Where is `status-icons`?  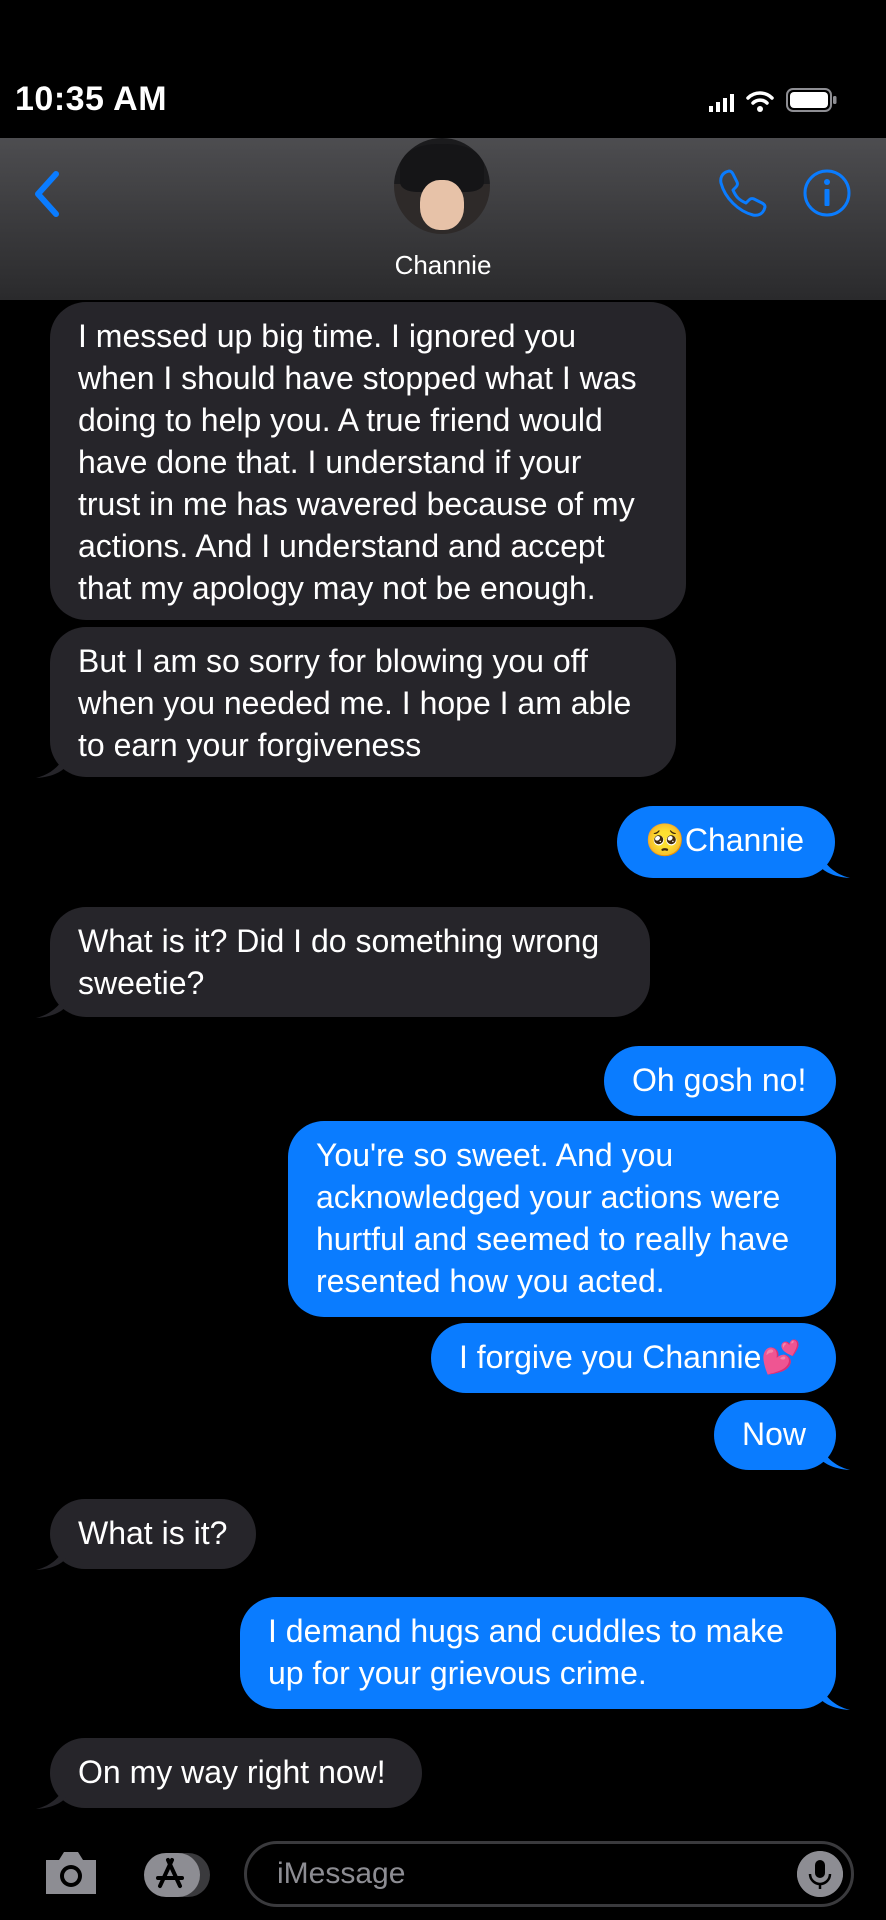
status-icons is located at coordinates (773, 98).